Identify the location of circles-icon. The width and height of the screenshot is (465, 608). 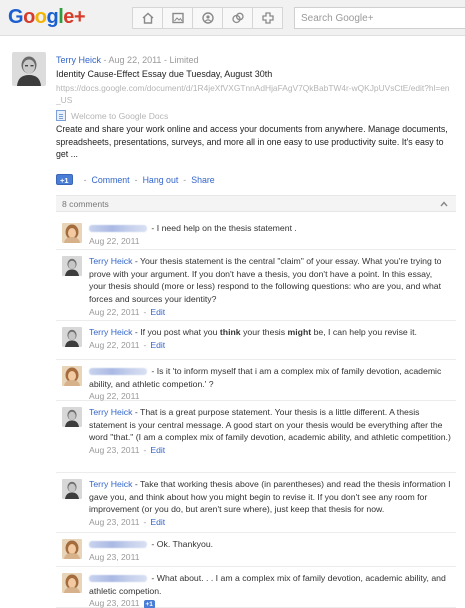
(237, 18).